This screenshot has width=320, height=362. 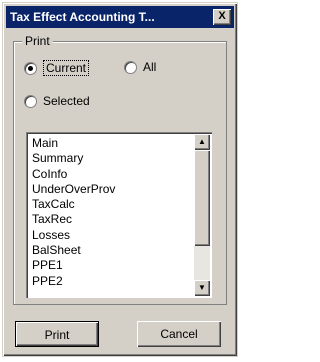 I want to click on print-button-label: Print, so click(x=57, y=335).